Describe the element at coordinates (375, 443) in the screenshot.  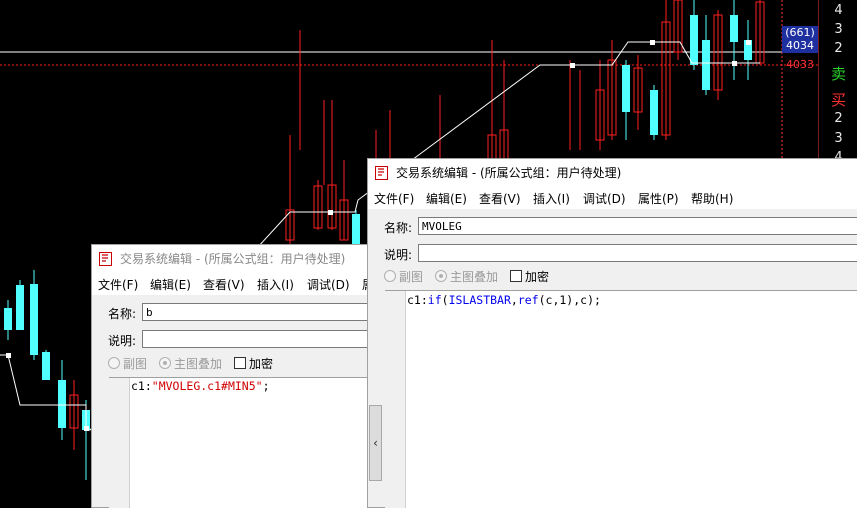
I see `collapse-panel-button: ‹` at that location.